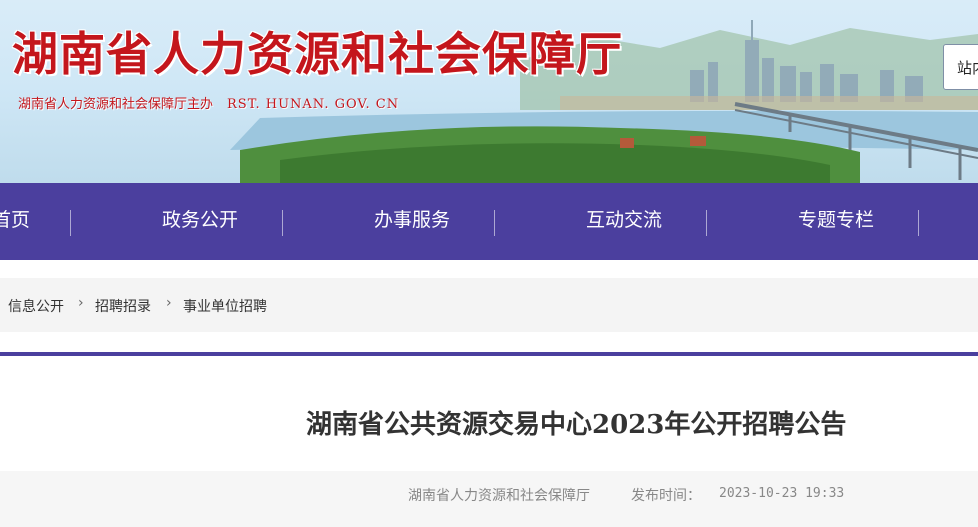 Image resolution: width=978 pixels, height=527 pixels. What do you see at coordinates (36, 306) in the screenshot?
I see `breadcrumb-item-info-disclosure: 信息公开` at bounding box center [36, 306].